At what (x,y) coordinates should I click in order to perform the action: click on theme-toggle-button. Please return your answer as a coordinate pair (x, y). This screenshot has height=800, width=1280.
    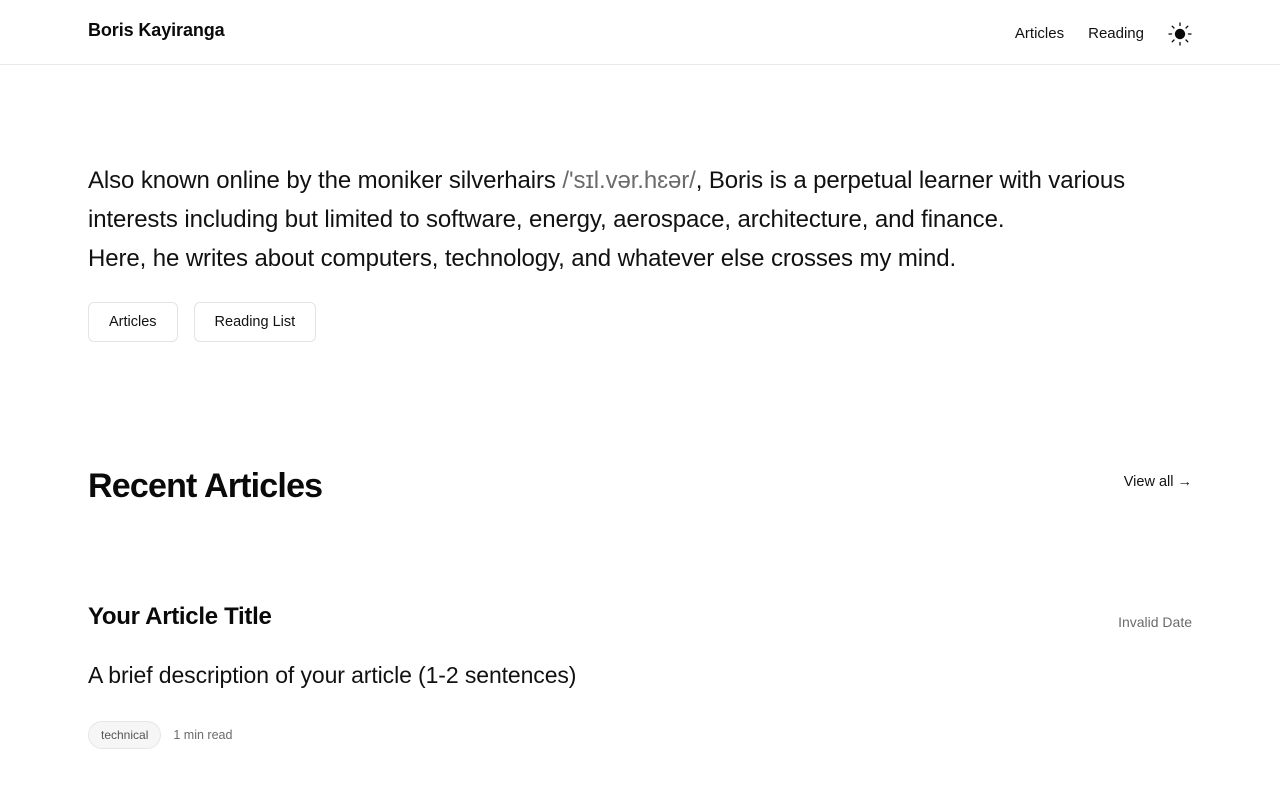
    Looking at the image, I should click on (1180, 34).